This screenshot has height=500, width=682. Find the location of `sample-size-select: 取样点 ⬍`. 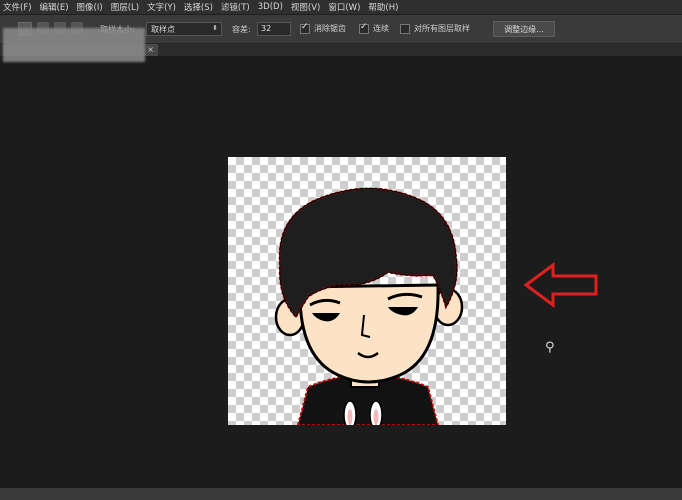

sample-size-select: 取样点 ⬍ is located at coordinates (184, 29).